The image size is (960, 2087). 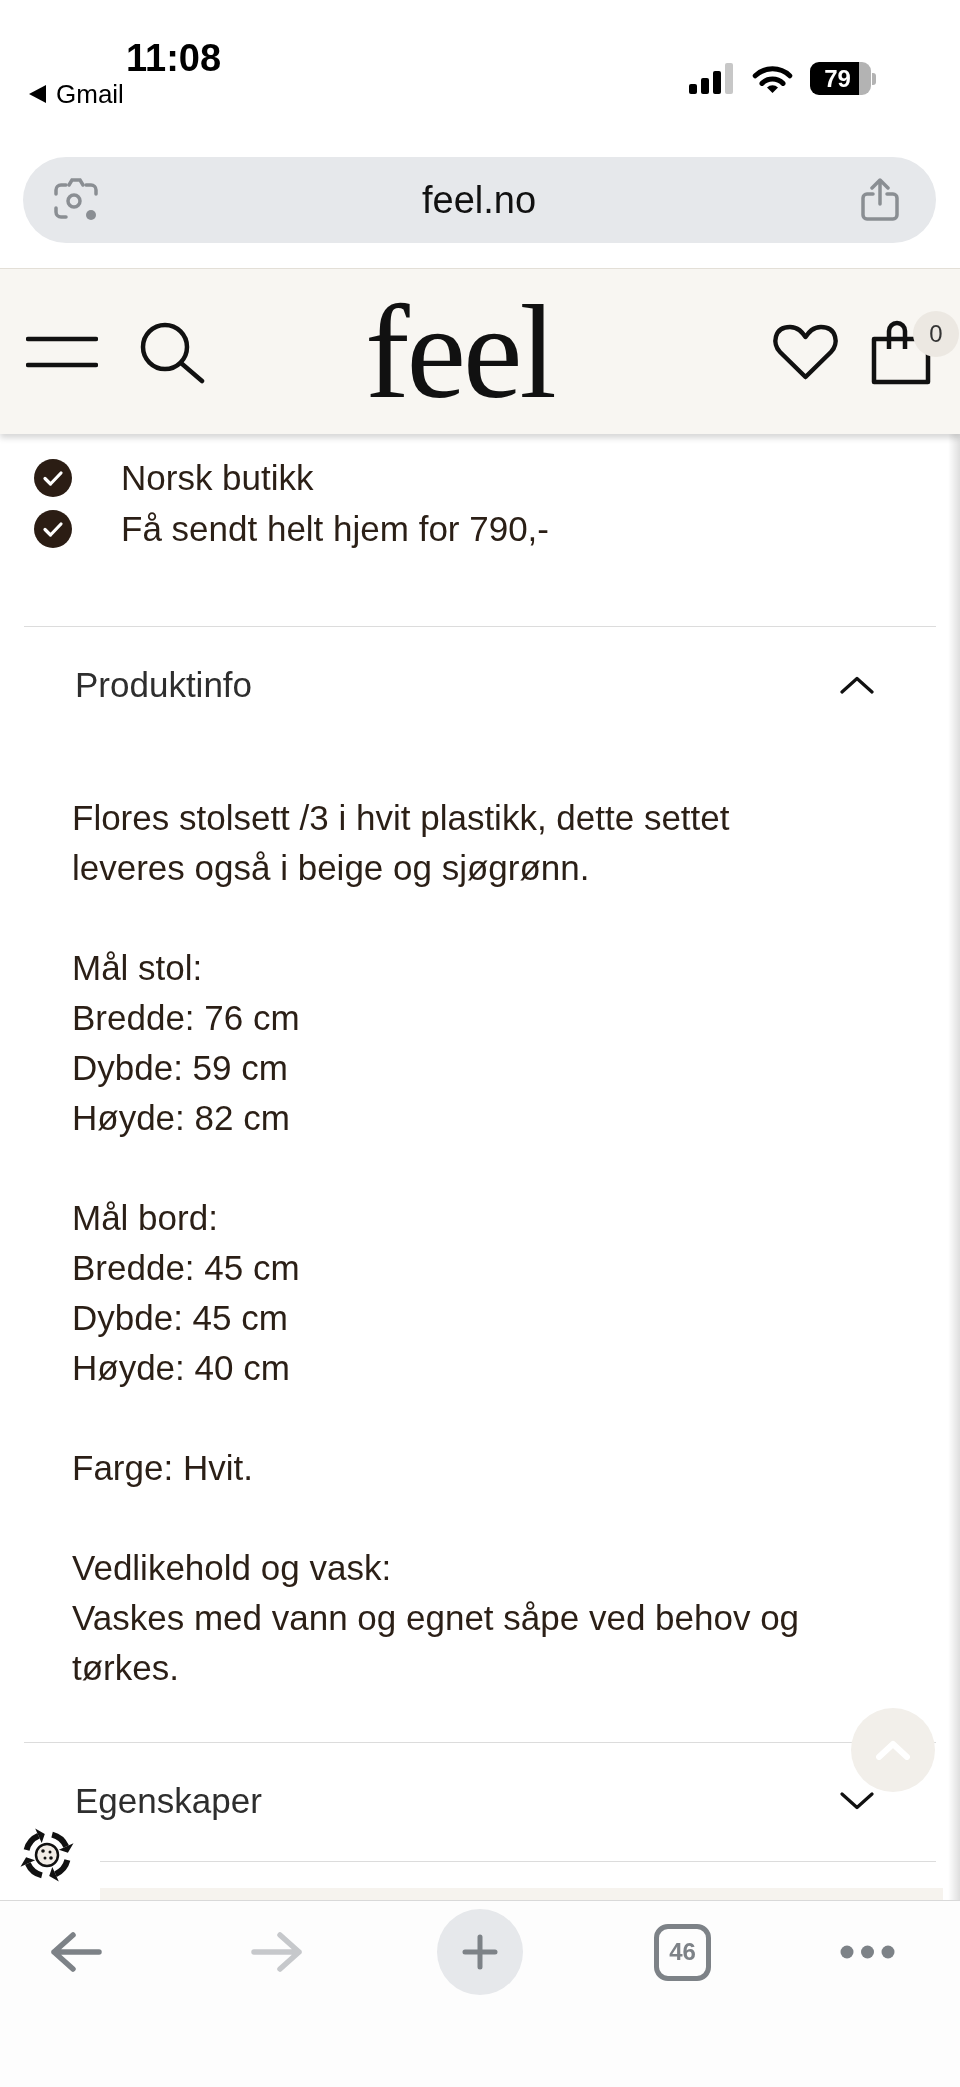 What do you see at coordinates (480, 1952) in the screenshot?
I see `plus-icon` at bounding box center [480, 1952].